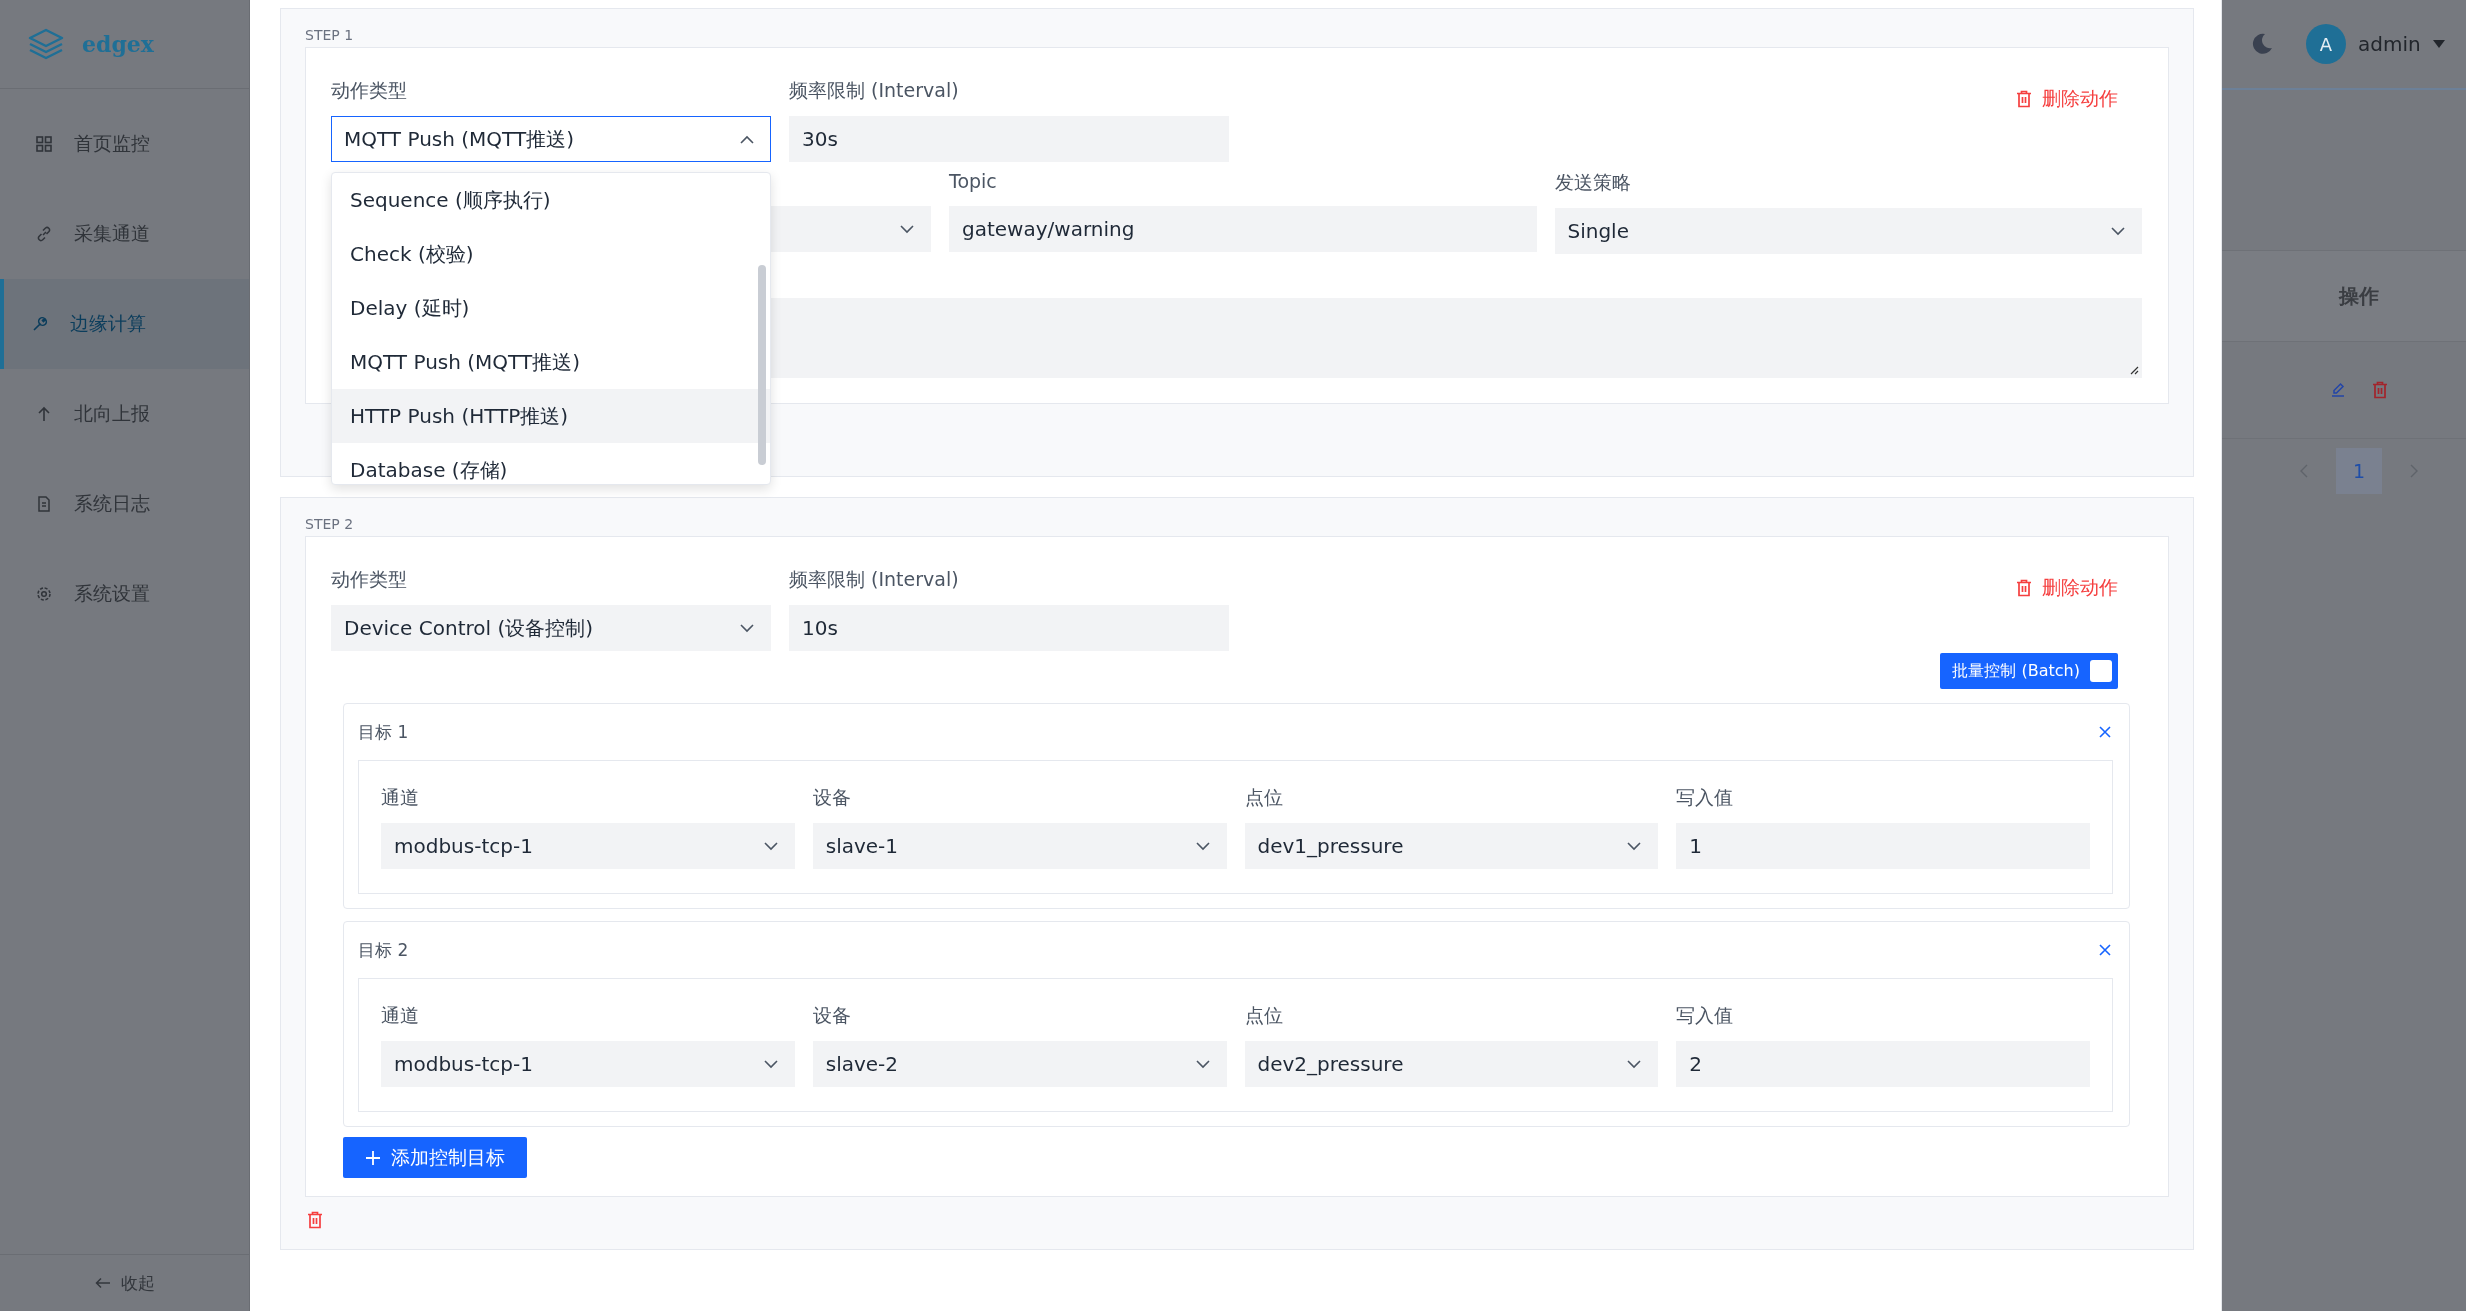 This screenshot has height=1311, width=2466. What do you see at coordinates (1451, 1064) in the screenshot?
I see `select-field: dev2_pressure` at bounding box center [1451, 1064].